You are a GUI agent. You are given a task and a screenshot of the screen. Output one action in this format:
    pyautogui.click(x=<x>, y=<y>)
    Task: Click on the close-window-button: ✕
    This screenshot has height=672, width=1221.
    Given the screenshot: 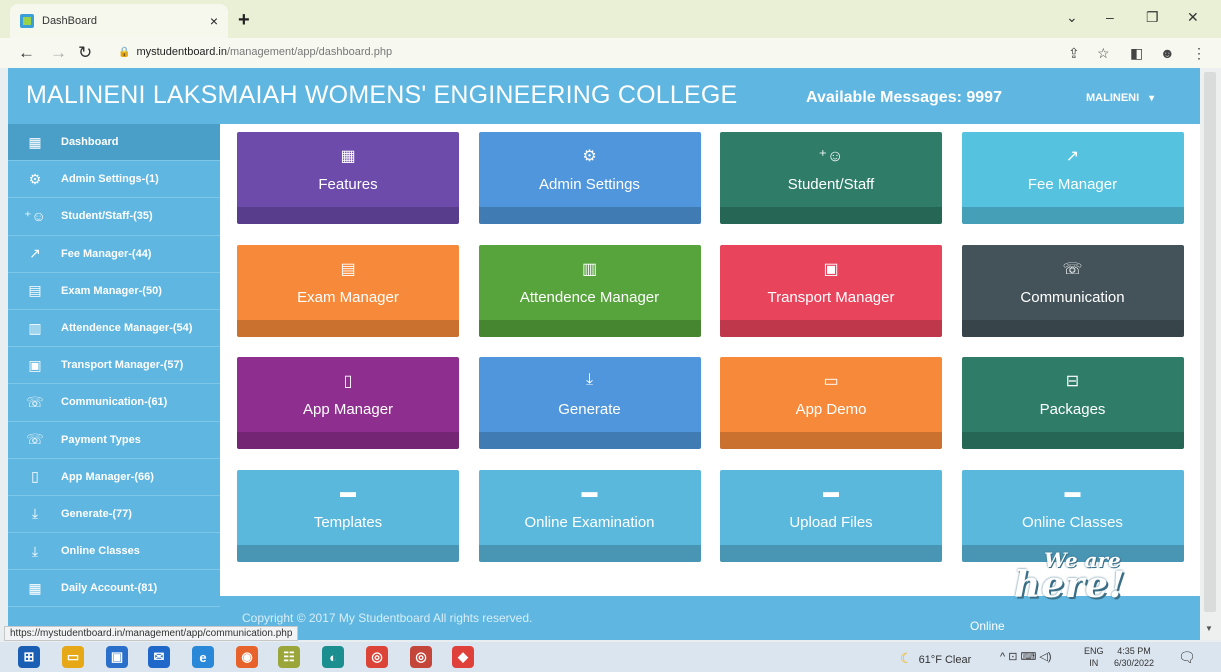 What is the action you would take?
    pyautogui.click(x=1193, y=17)
    